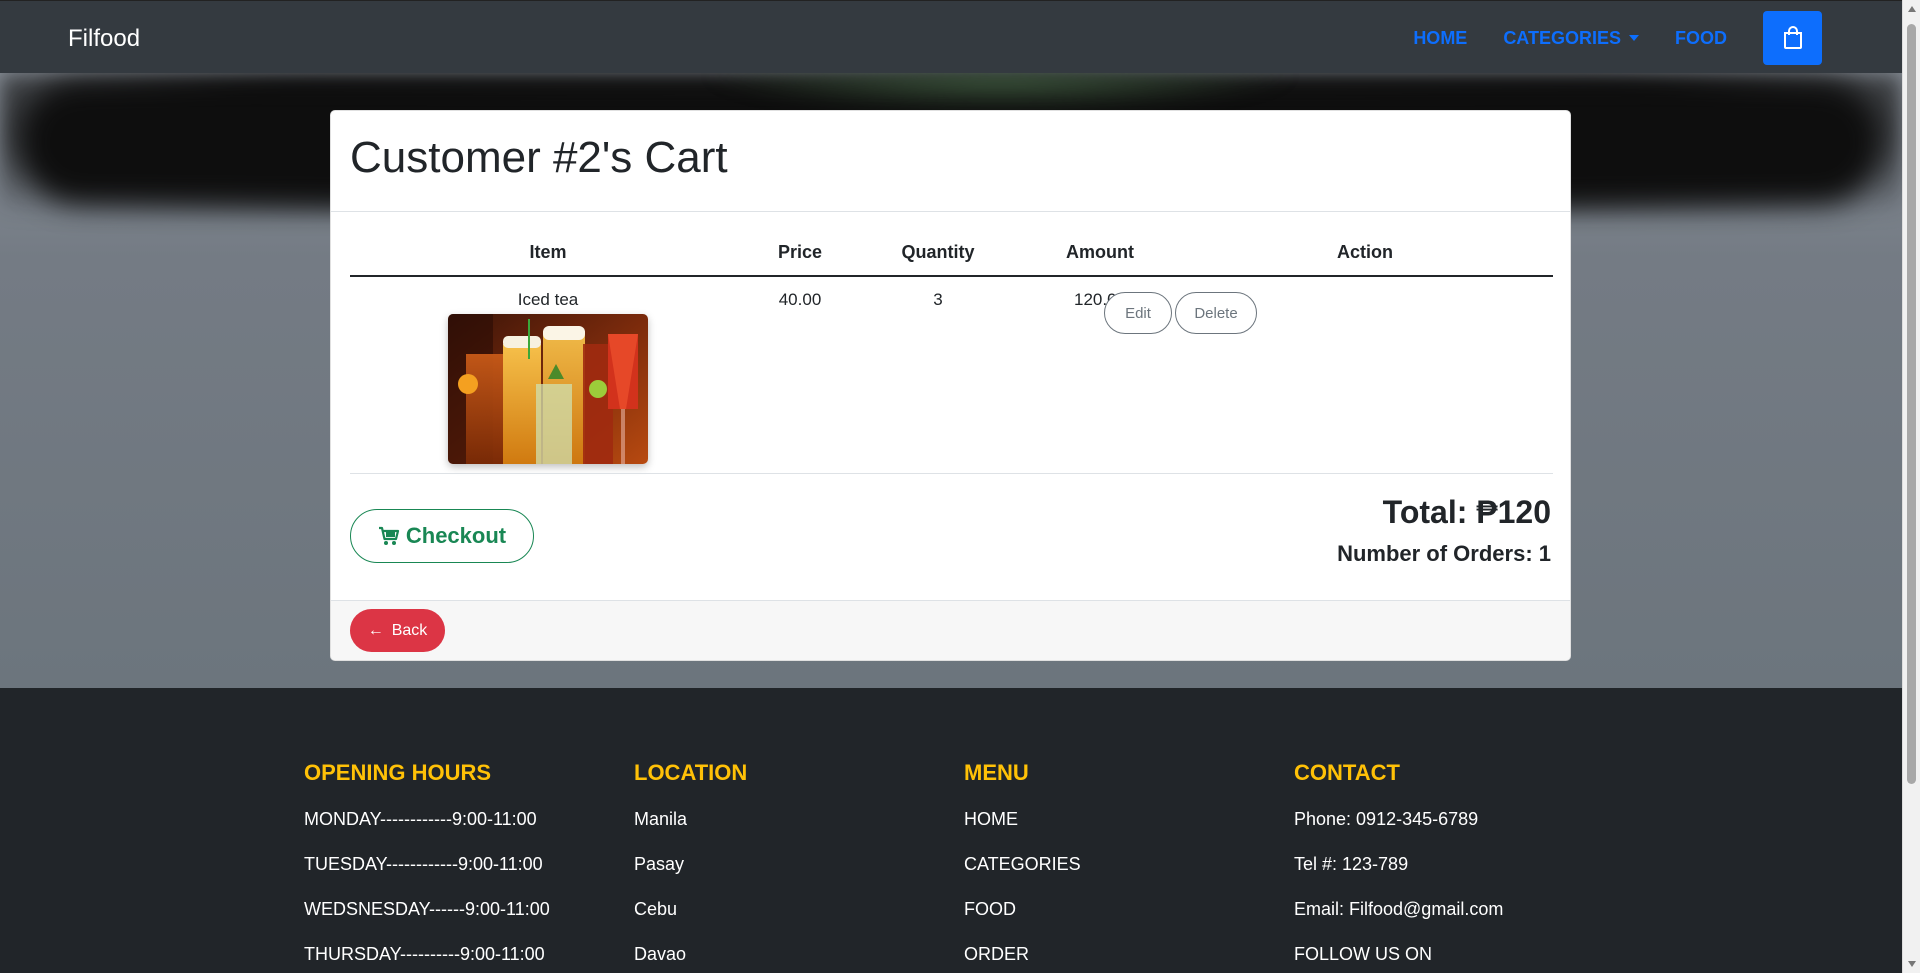 The height and width of the screenshot is (973, 1920). I want to click on nav-categories-label: CATEGORIES, so click(1562, 37).